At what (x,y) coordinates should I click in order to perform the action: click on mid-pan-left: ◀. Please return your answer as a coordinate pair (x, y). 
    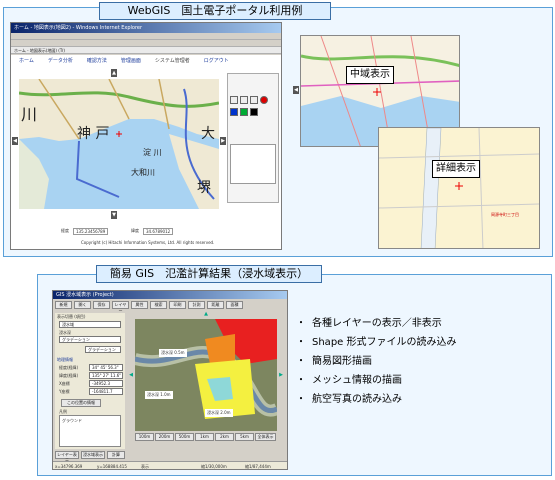
    Looking at the image, I should click on (296, 90).